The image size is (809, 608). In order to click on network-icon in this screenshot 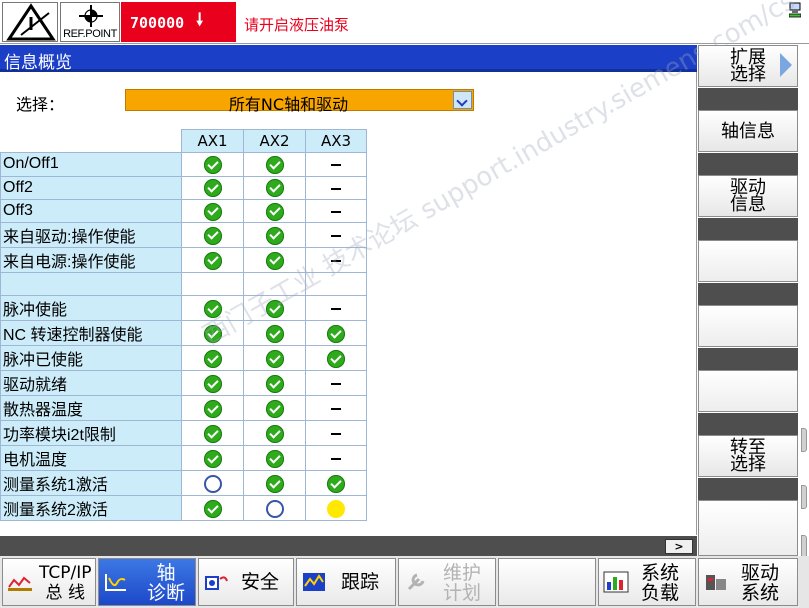, I will do `click(795, 10)`.